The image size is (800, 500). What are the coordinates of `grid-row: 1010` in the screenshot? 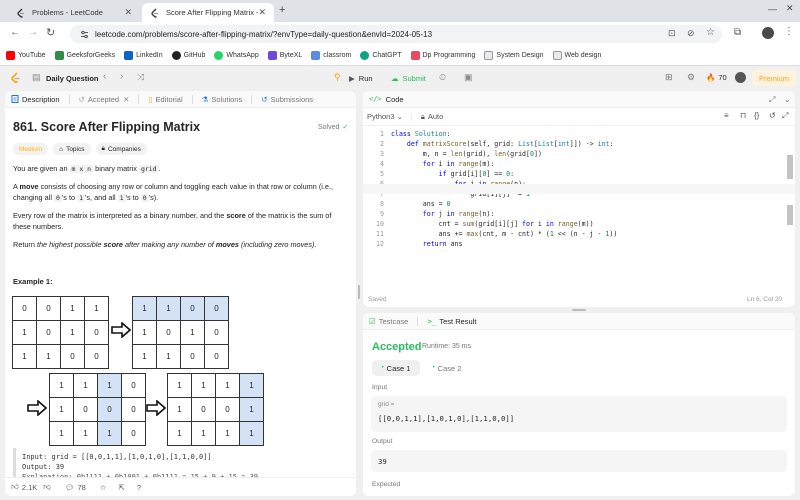 It's located at (180, 332).